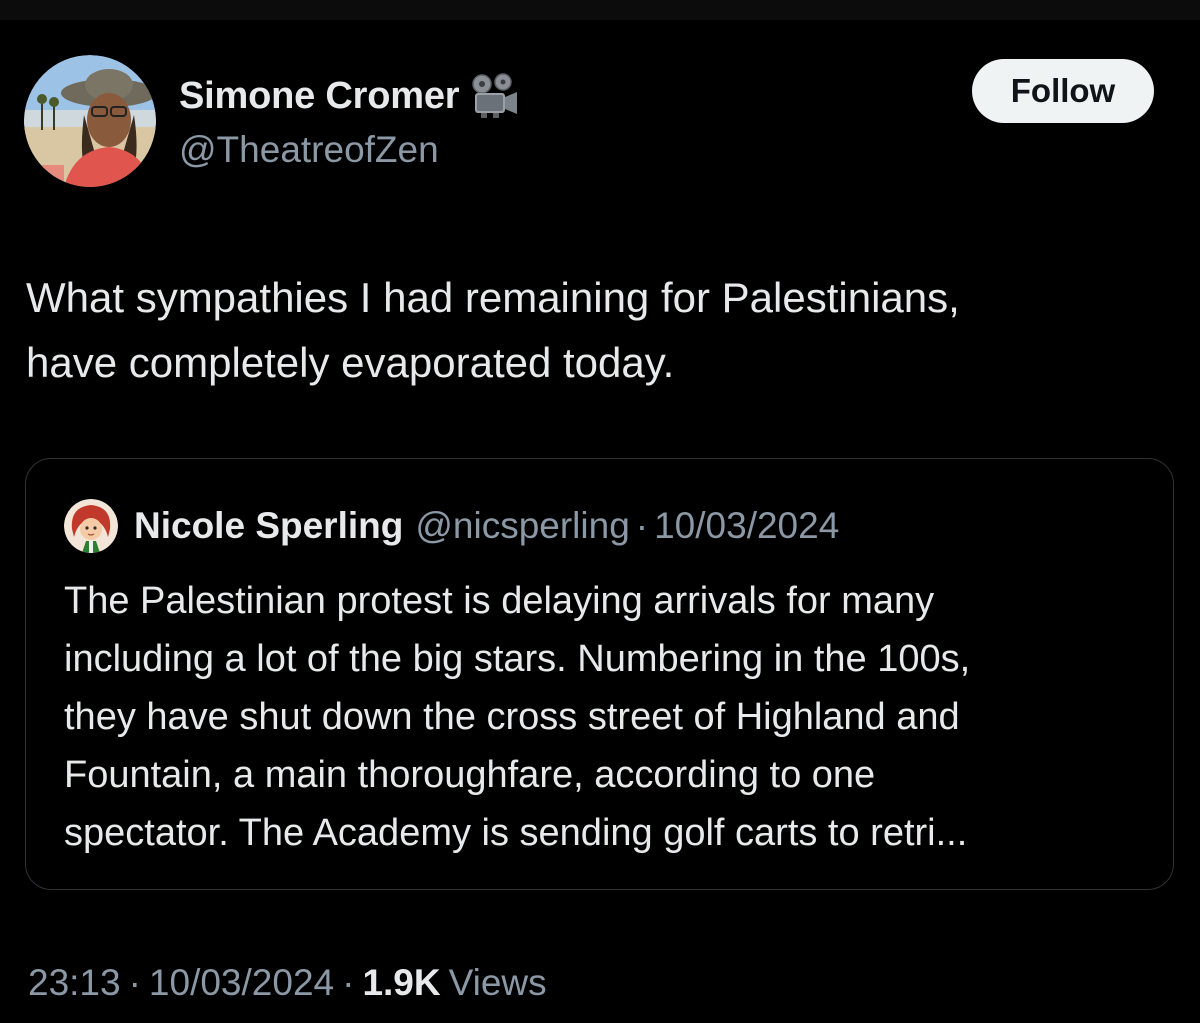 The height and width of the screenshot is (1023, 1200). Describe the element at coordinates (91, 526) in the screenshot. I see `cartoon-avatar-icon` at that location.